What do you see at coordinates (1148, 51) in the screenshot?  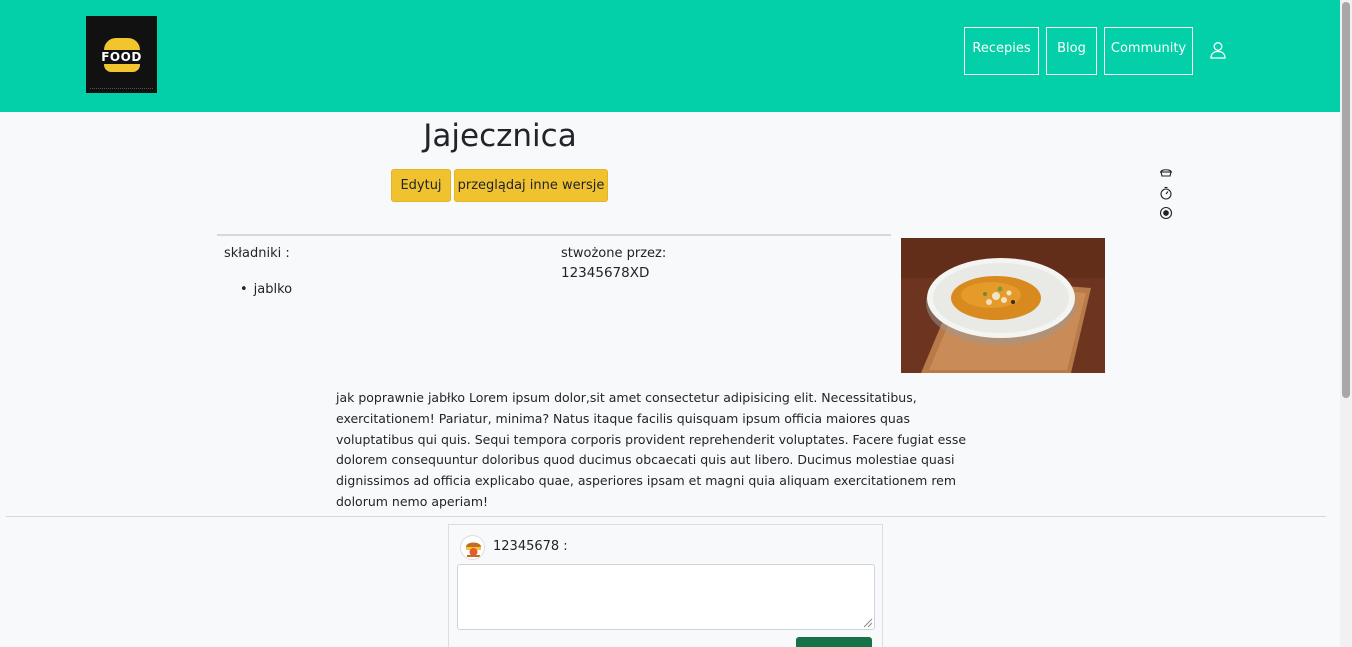 I see `nav-community-link: Community` at bounding box center [1148, 51].